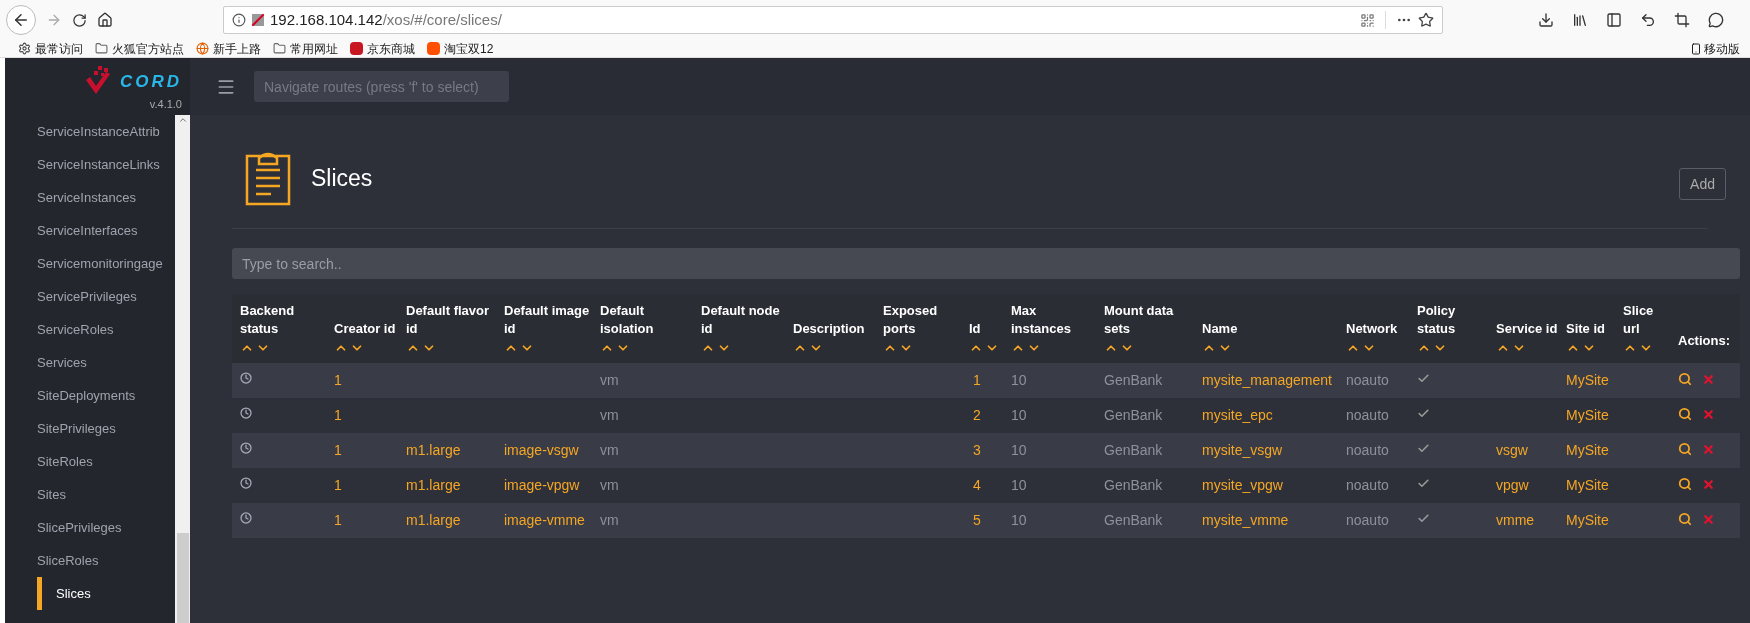 This screenshot has width=1750, height=623. I want to click on add-button: Add, so click(1702, 184).